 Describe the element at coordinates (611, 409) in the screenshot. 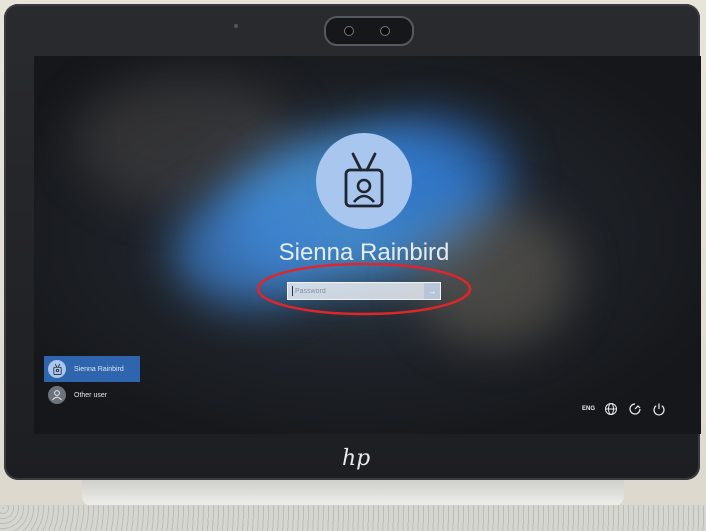

I see `network-icon` at that location.